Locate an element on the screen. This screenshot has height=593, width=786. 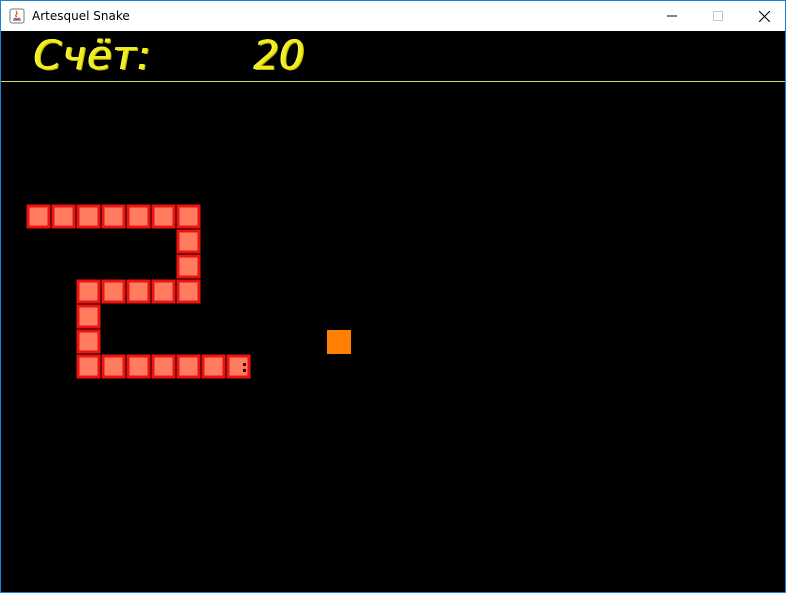
score-bar: Счёт: 20 is located at coordinates (393, 56).